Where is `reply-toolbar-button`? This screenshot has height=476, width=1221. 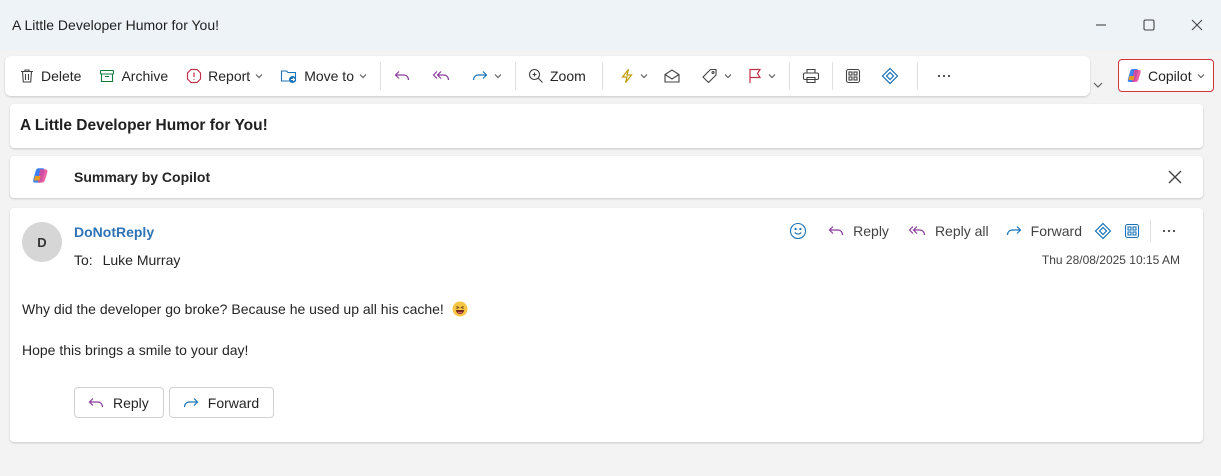 reply-toolbar-button is located at coordinates (402, 76).